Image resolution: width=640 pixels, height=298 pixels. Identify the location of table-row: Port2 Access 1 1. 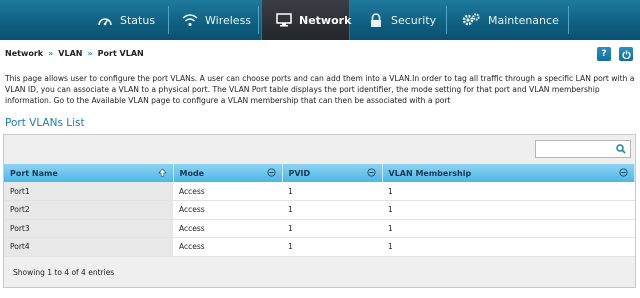
(319, 210).